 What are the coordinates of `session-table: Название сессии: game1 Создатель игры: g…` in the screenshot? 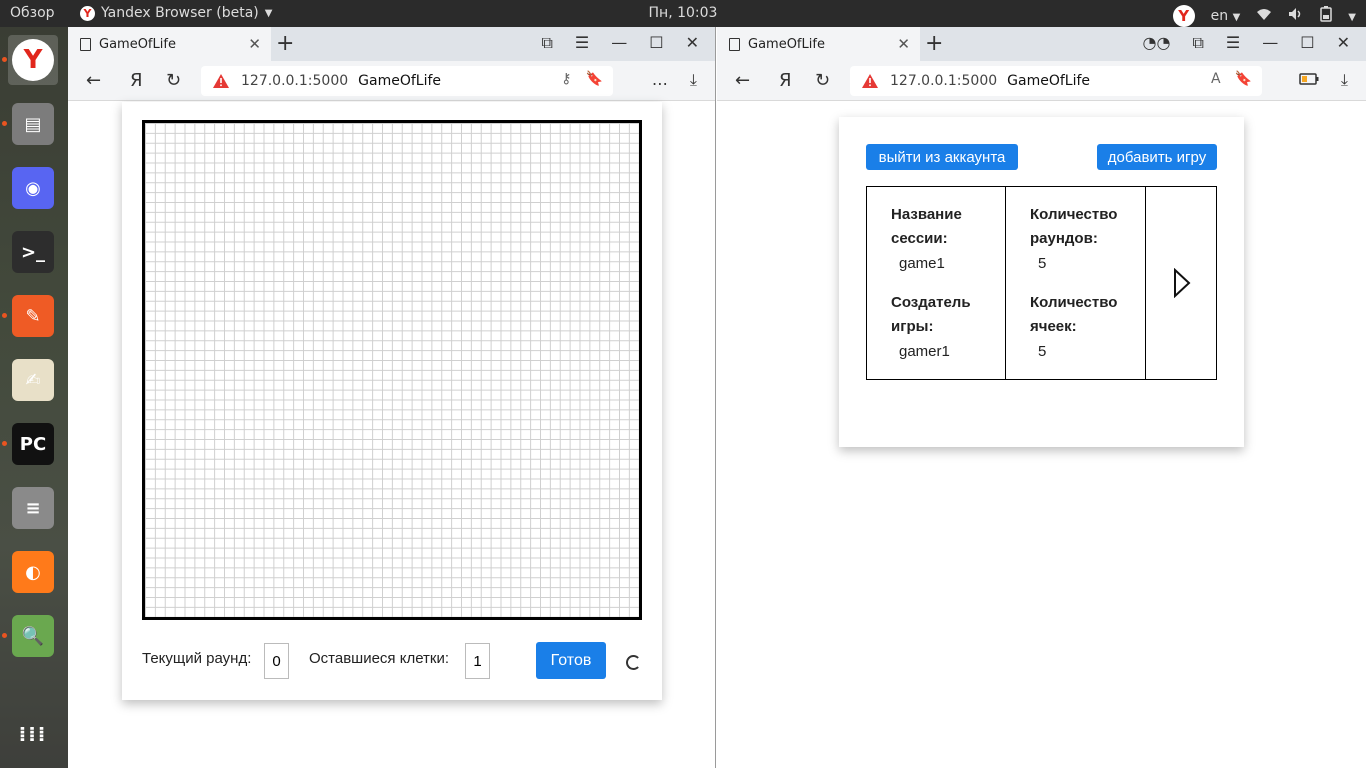 It's located at (1041, 283).